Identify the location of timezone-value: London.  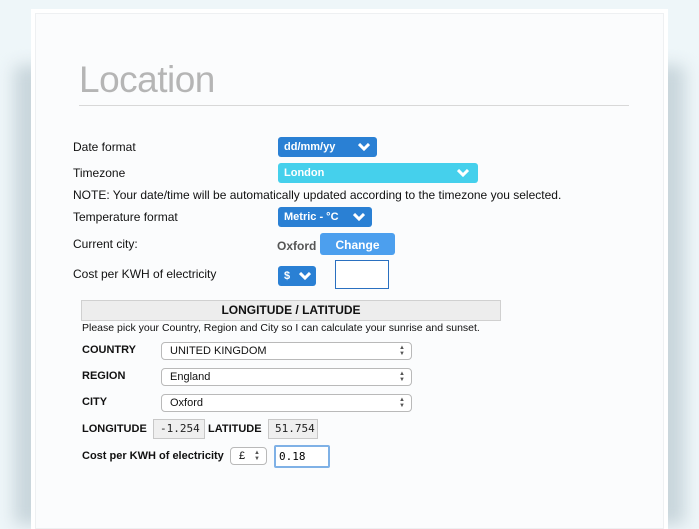
(304, 173).